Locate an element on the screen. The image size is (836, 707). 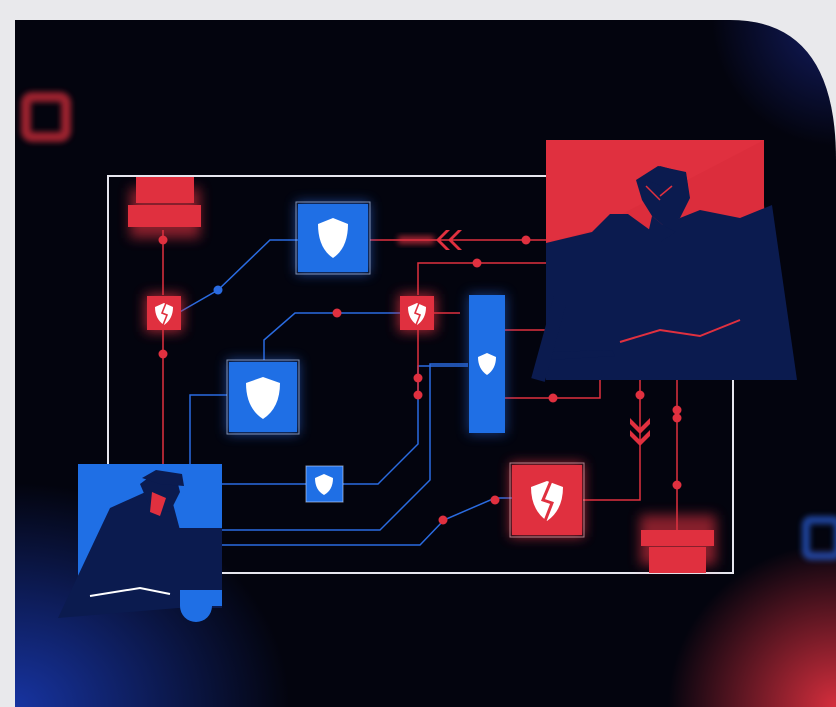
hacker-figure-icon is located at coordinates (664, 261).